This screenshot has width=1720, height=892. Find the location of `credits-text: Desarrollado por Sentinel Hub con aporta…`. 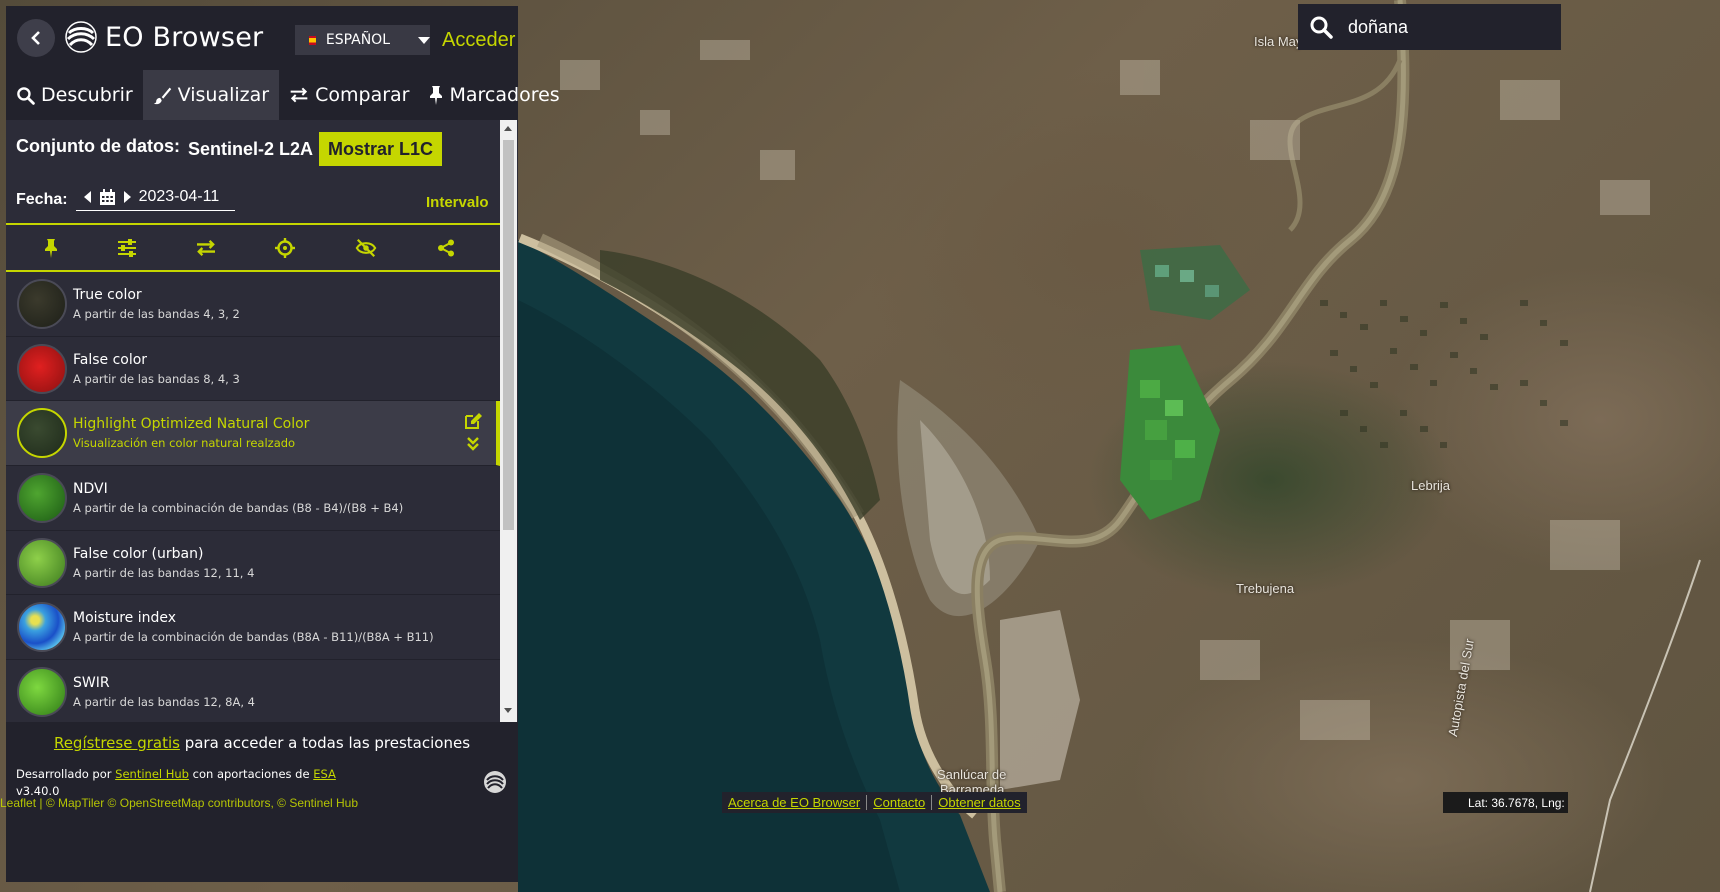

credits-text: Desarrollado por Sentinel Hub con aporta… is located at coordinates (176, 774).